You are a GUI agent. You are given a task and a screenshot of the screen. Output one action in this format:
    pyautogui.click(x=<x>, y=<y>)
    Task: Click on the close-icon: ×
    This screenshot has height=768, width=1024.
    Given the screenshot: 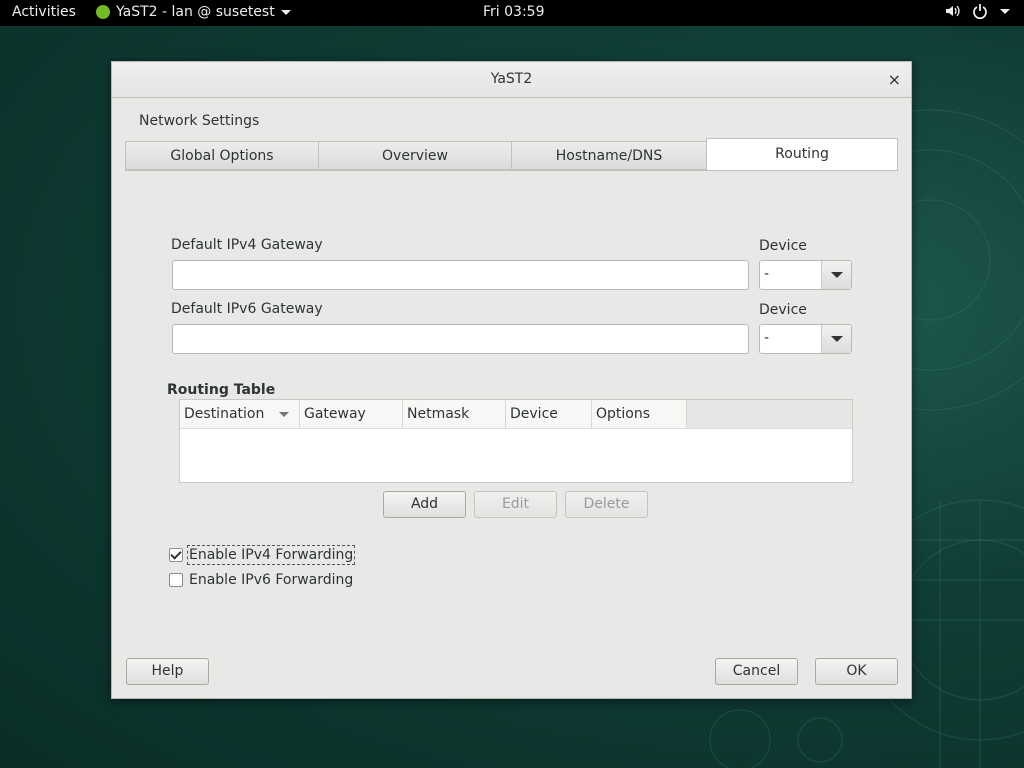 What is the action you would take?
    pyautogui.click(x=894, y=79)
    